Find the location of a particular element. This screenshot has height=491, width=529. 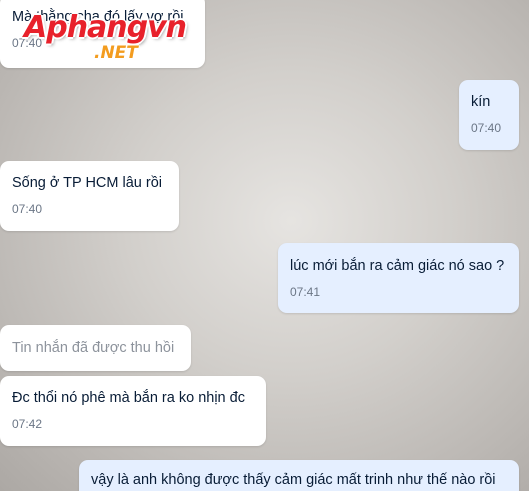

message-bubble-incoming: Mà thằng cha đó lấy vợ rồi 07:40 is located at coordinates (102, 34).